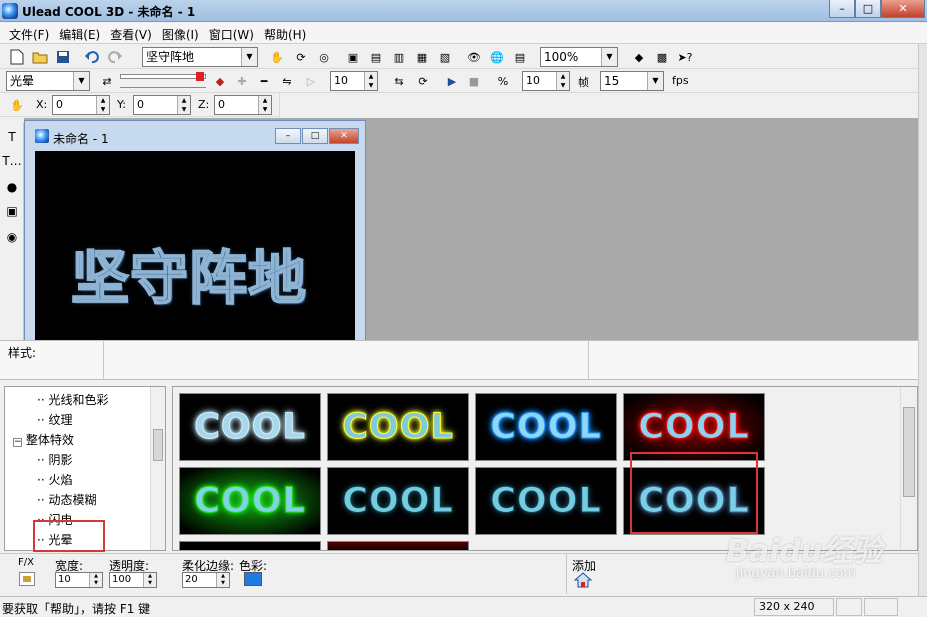  What do you see at coordinates (163, 81) in the screenshot?
I see `timeline-slider` at bounding box center [163, 81].